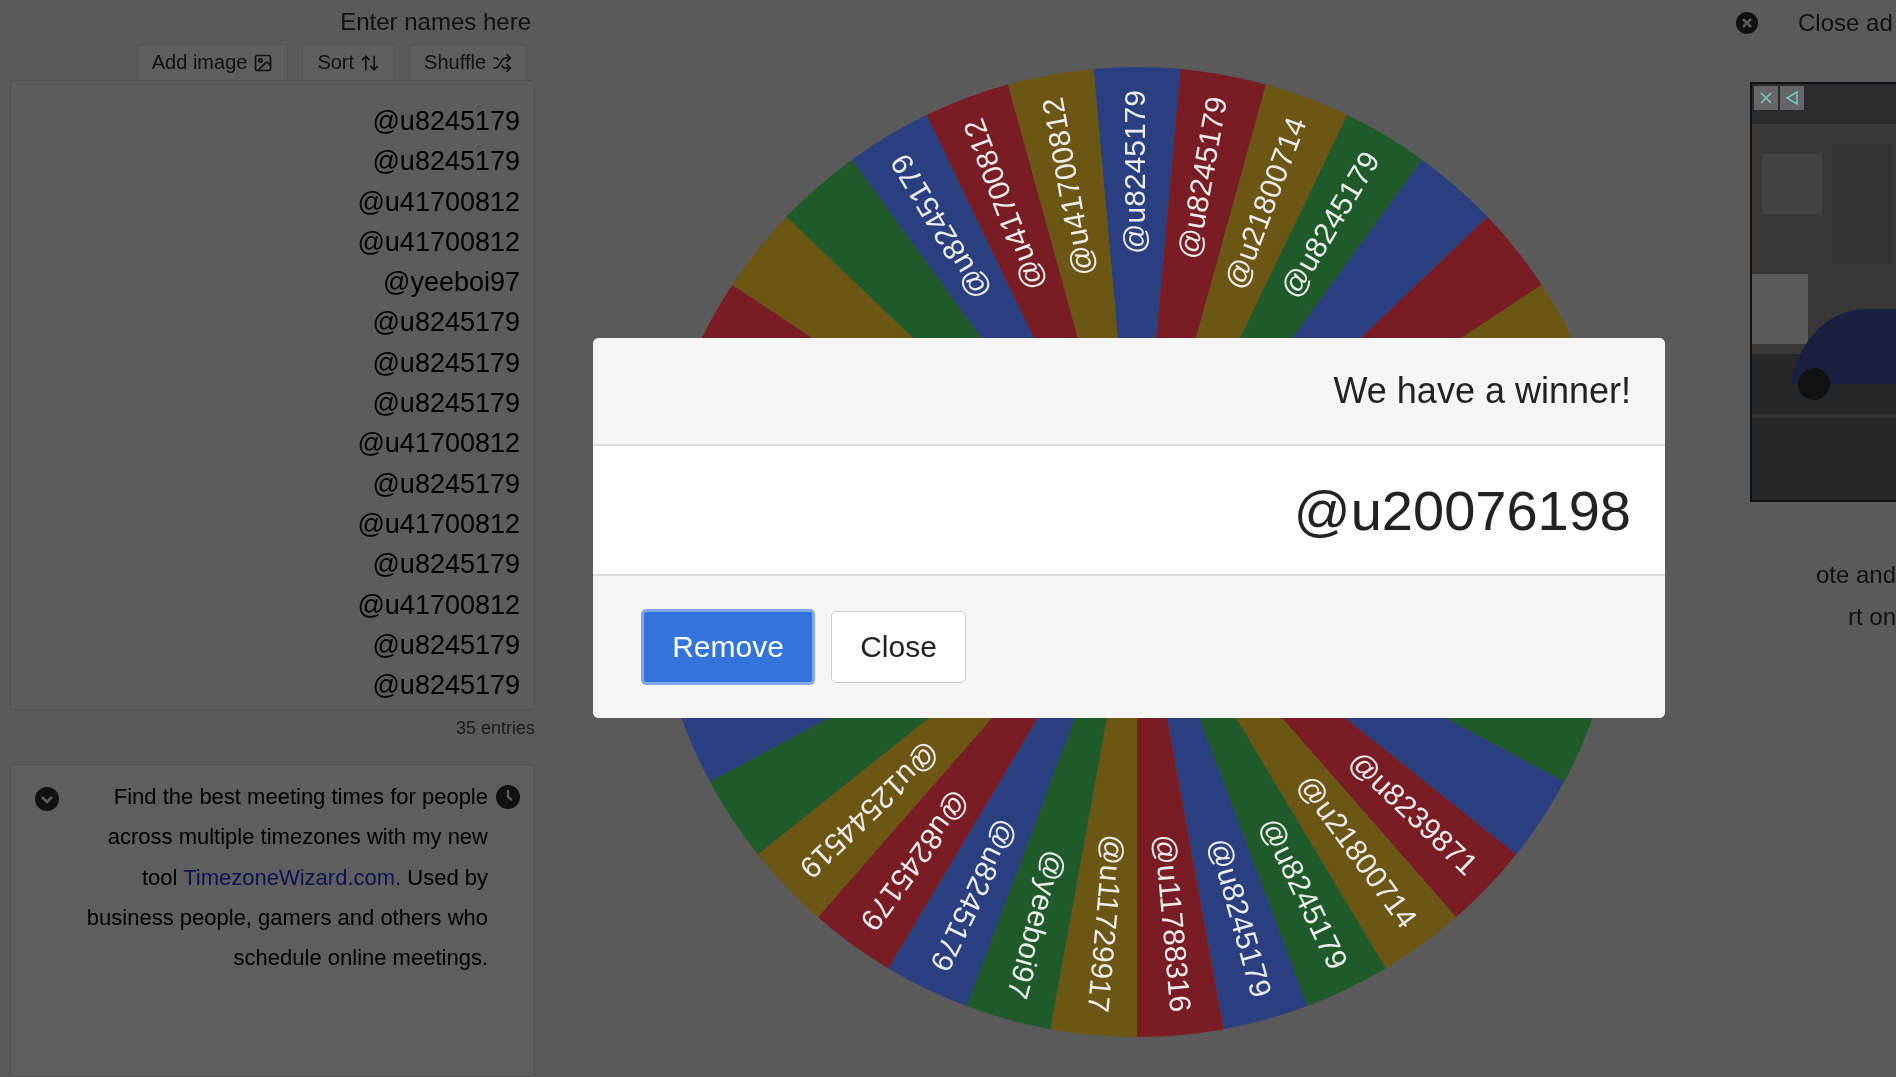  What do you see at coordinates (1792, 98) in the screenshot?
I see `ad-info-icon` at bounding box center [1792, 98].